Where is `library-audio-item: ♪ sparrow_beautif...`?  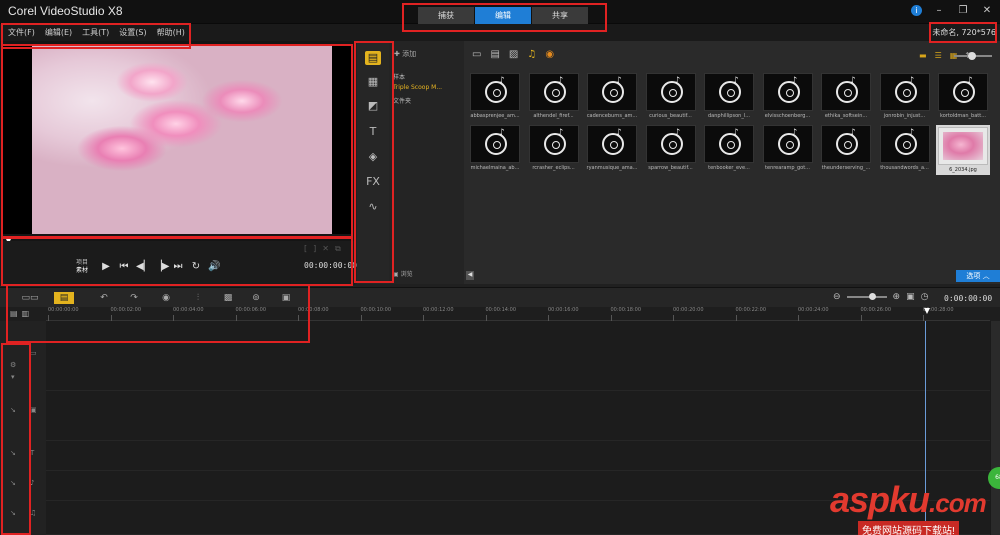
library-audio-item: ♪ sparrow_beautif... is located at coordinates (671, 149).